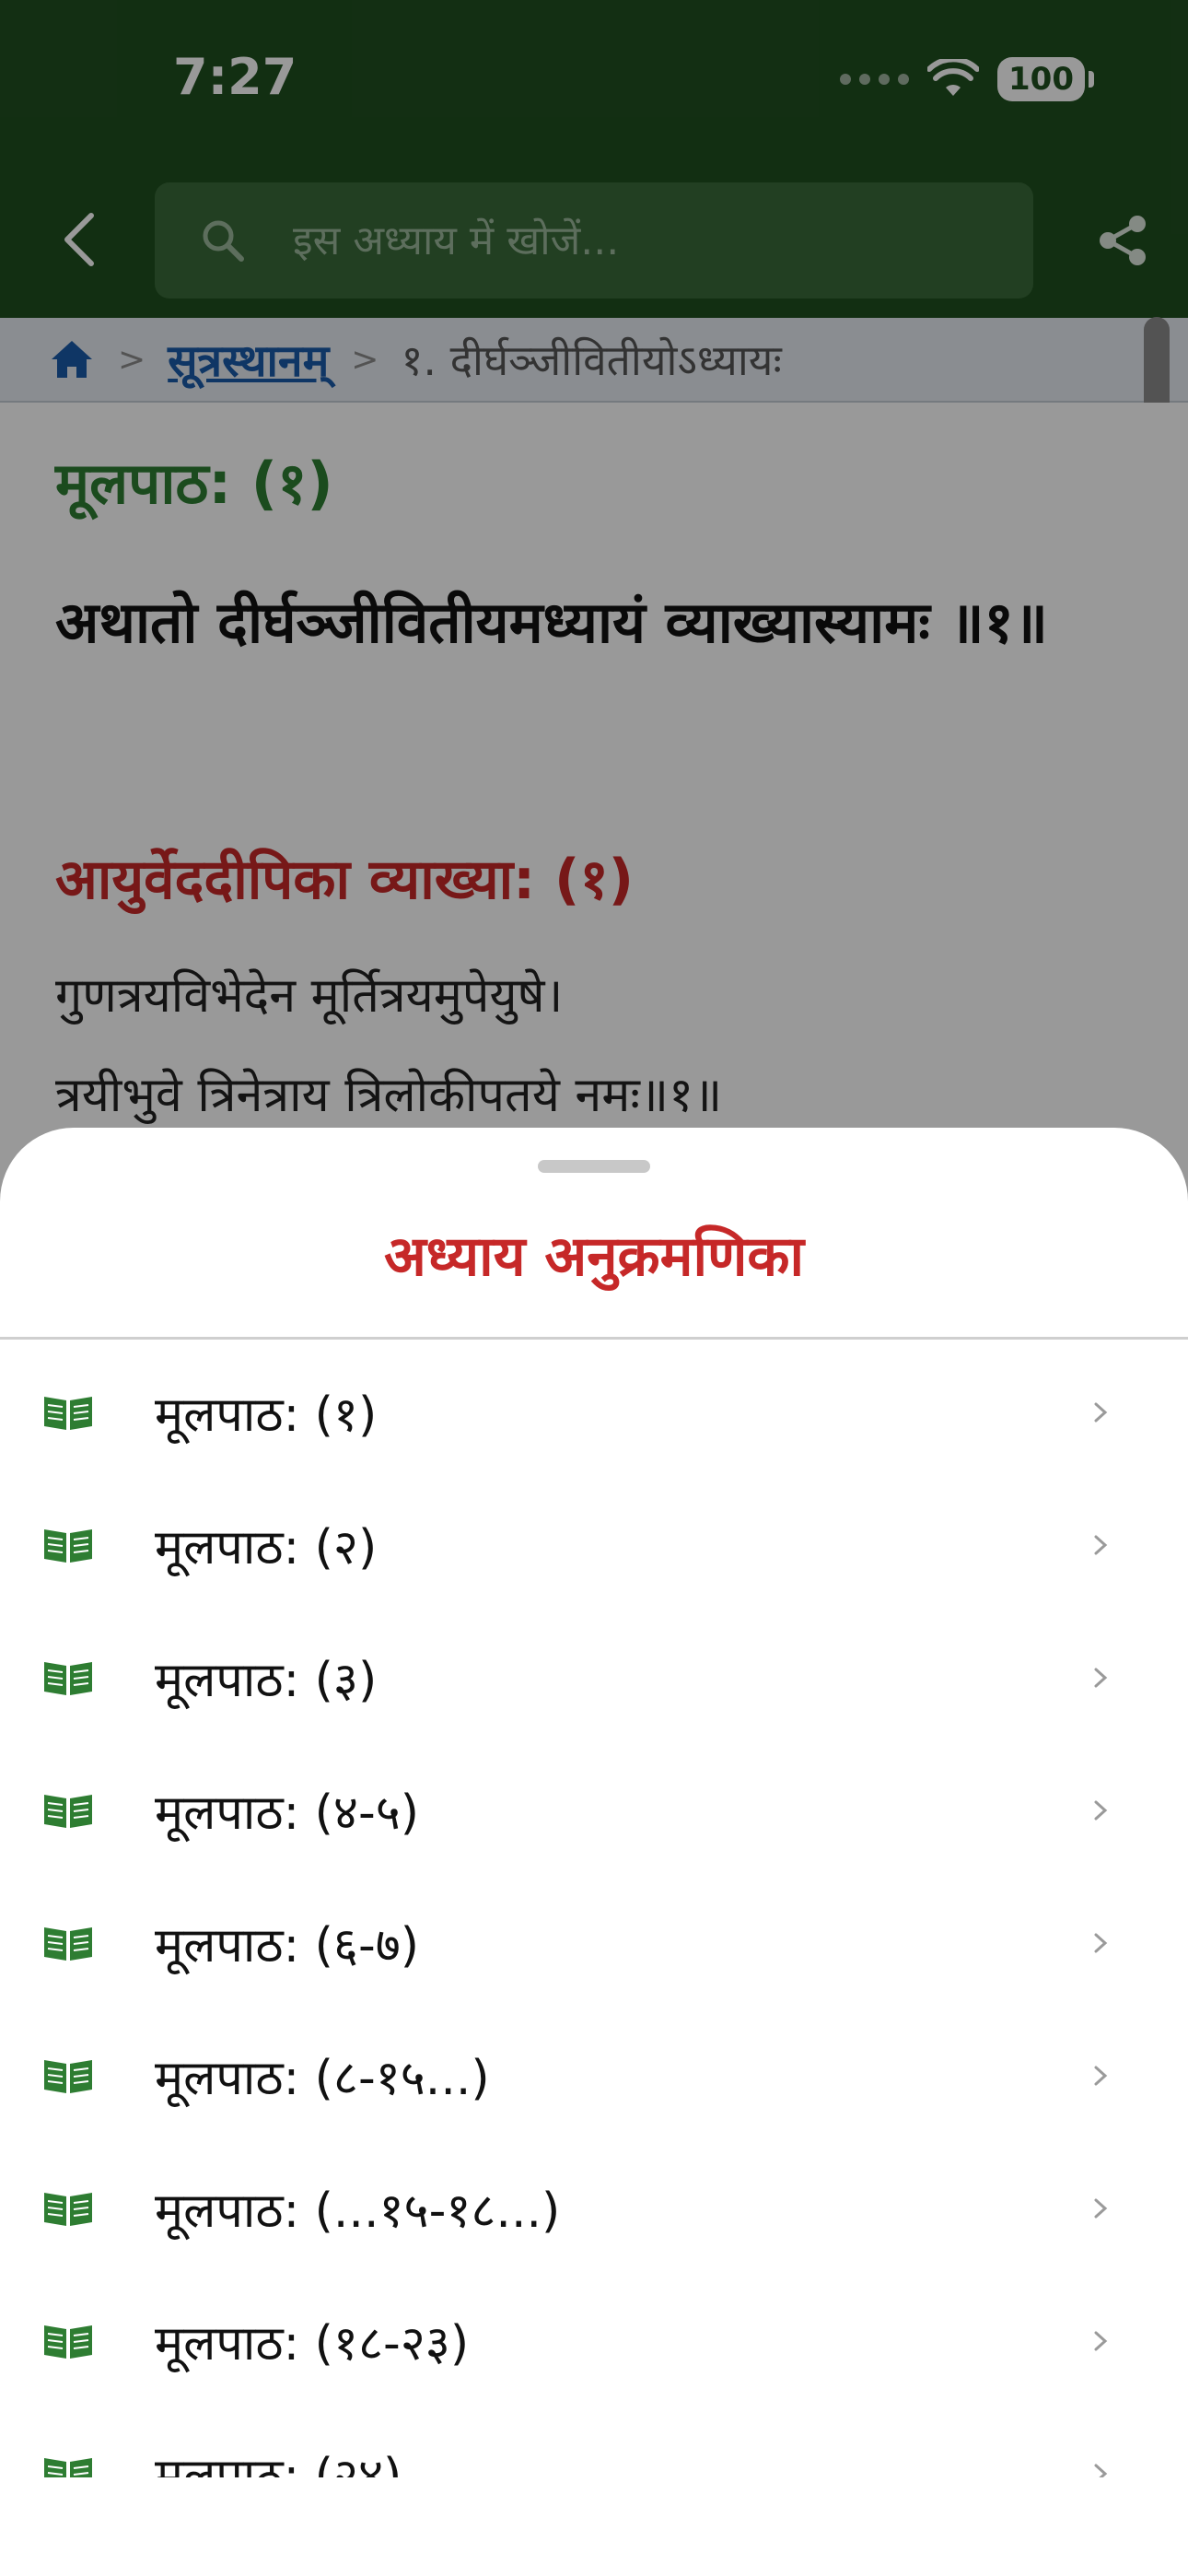 The image size is (1188, 2576). What do you see at coordinates (287, 1945) in the screenshot?
I see `toc-item-label: मूलपाठ: (६-७)` at bounding box center [287, 1945].